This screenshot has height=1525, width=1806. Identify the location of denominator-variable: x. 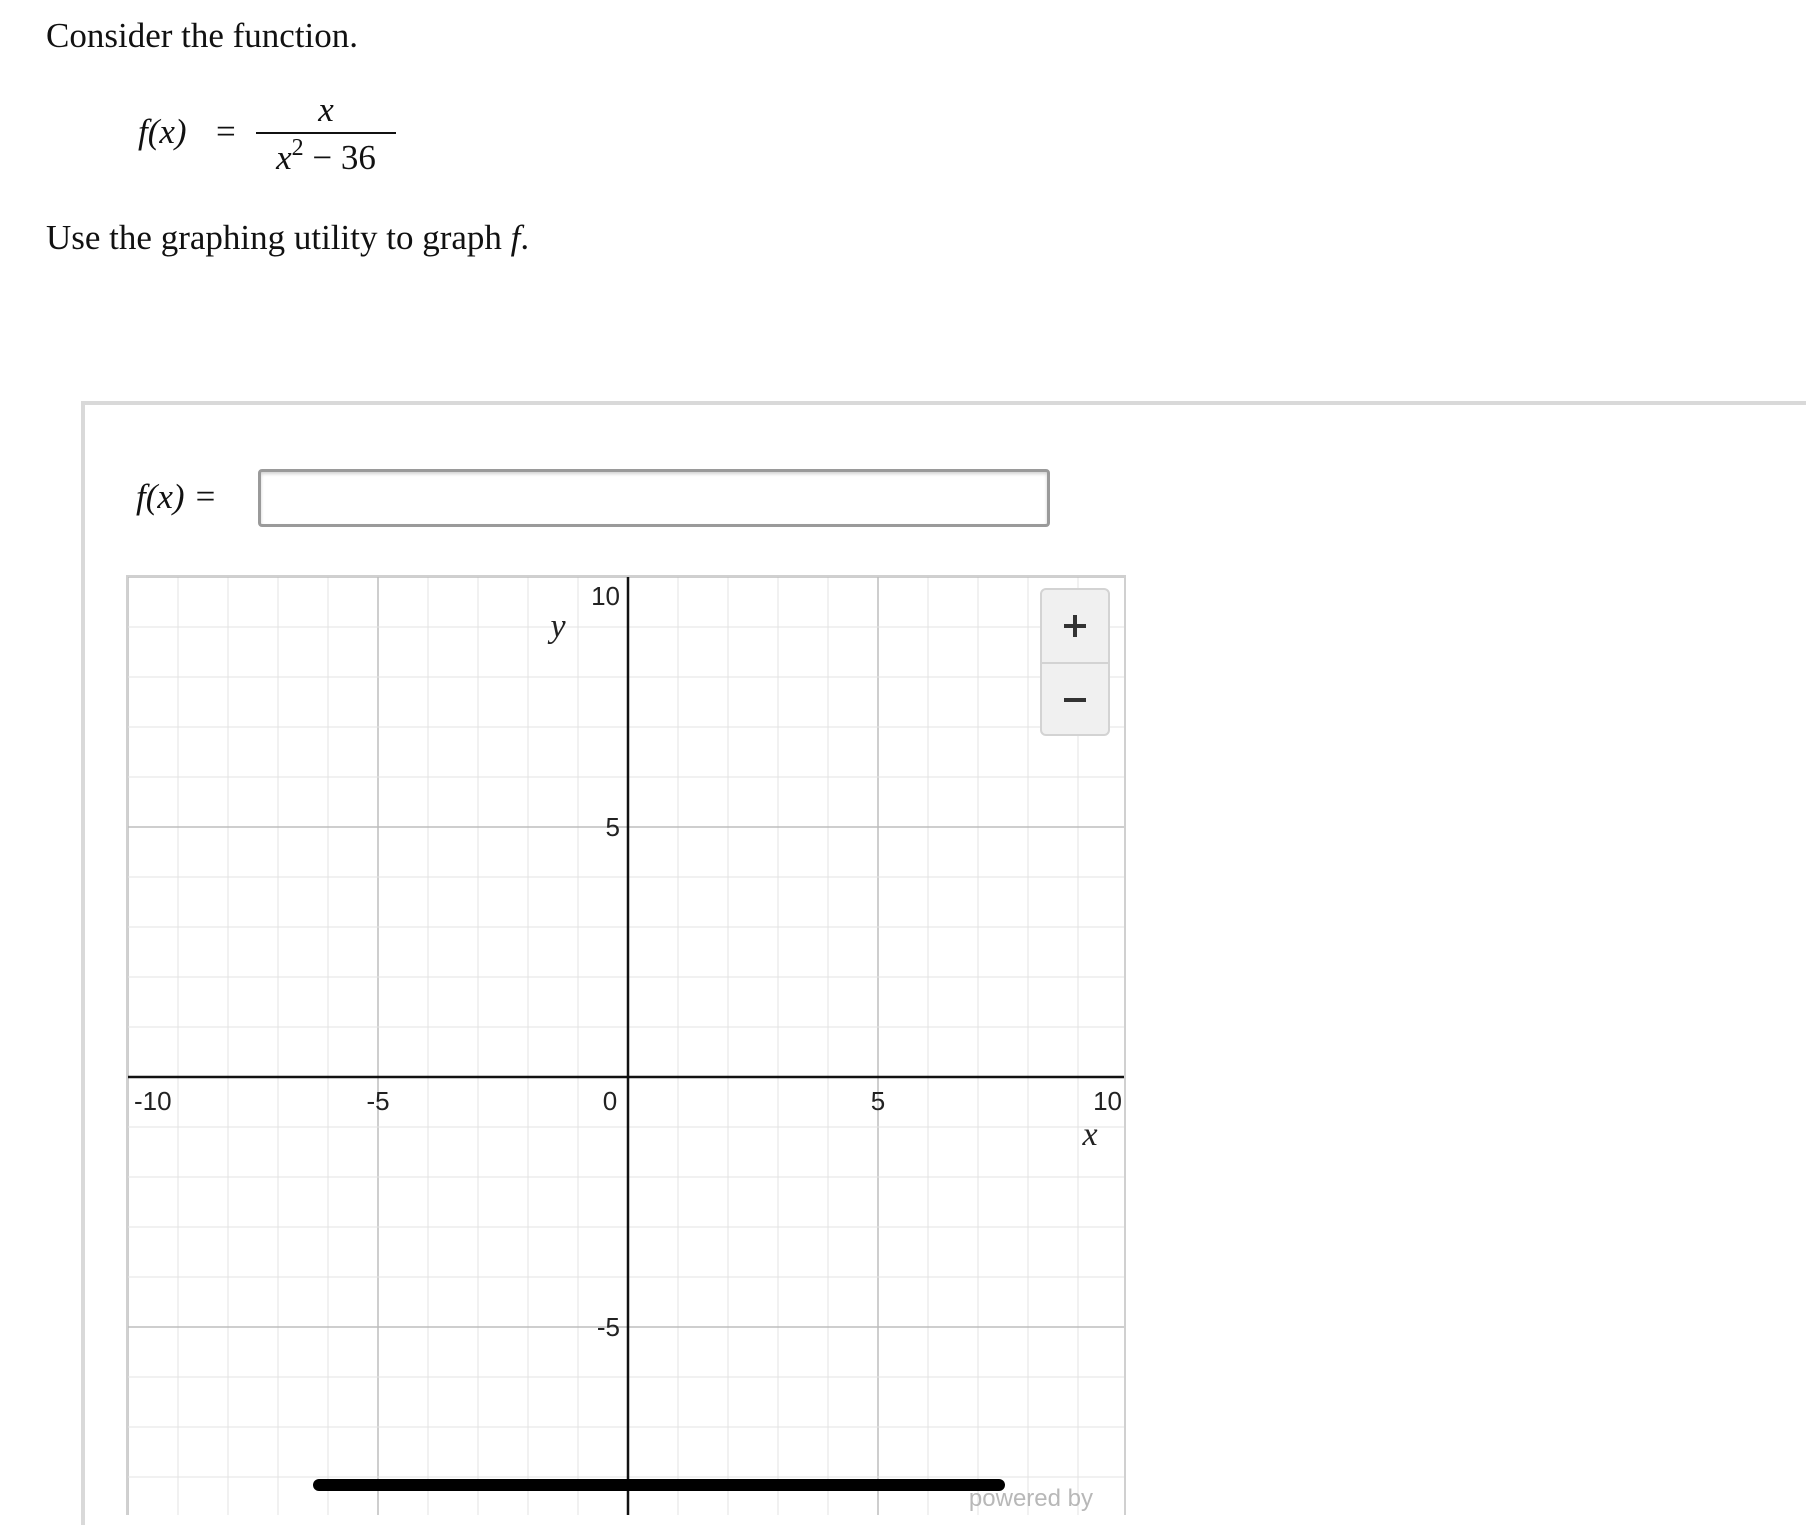
(284, 157).